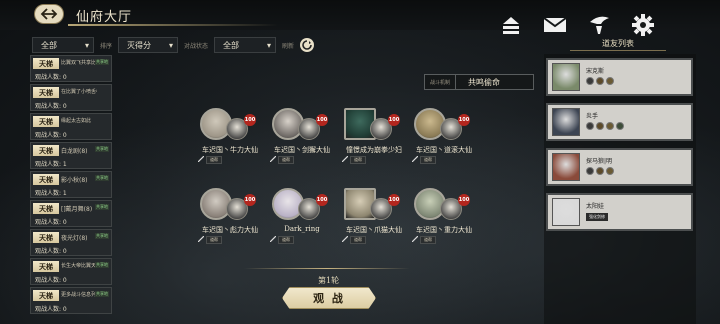 The height and width of the screenshot is (324, 720). Describe the element at coordinates (71, 126) in the screenshot. I see `room-item: 天梯 缘起太古如此 观战人数: 0` at that location.